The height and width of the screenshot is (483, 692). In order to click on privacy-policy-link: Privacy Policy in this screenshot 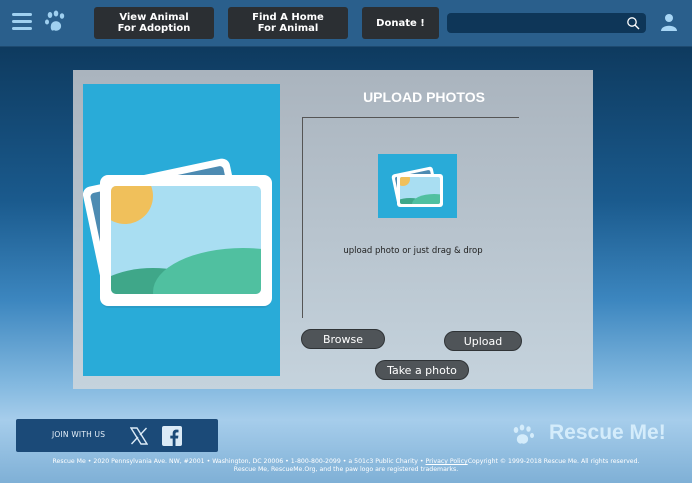, I will do `click(447, 461)`.